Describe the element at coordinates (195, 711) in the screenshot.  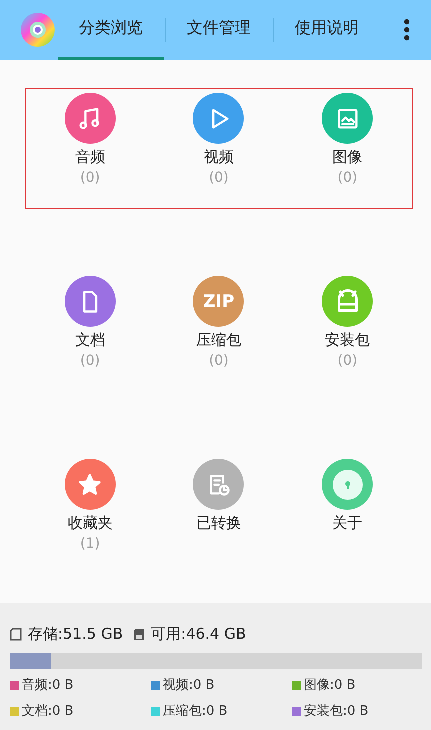
I see `legend-label: 压缩包:0 B` at that location.